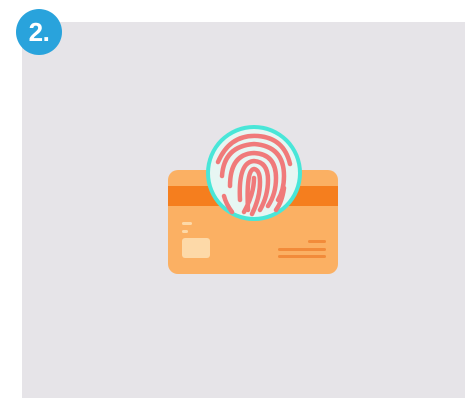 Image resolution: width=465 pixels, height=398 pixels. I want to click on credit-card-chip, so click(196, 248).